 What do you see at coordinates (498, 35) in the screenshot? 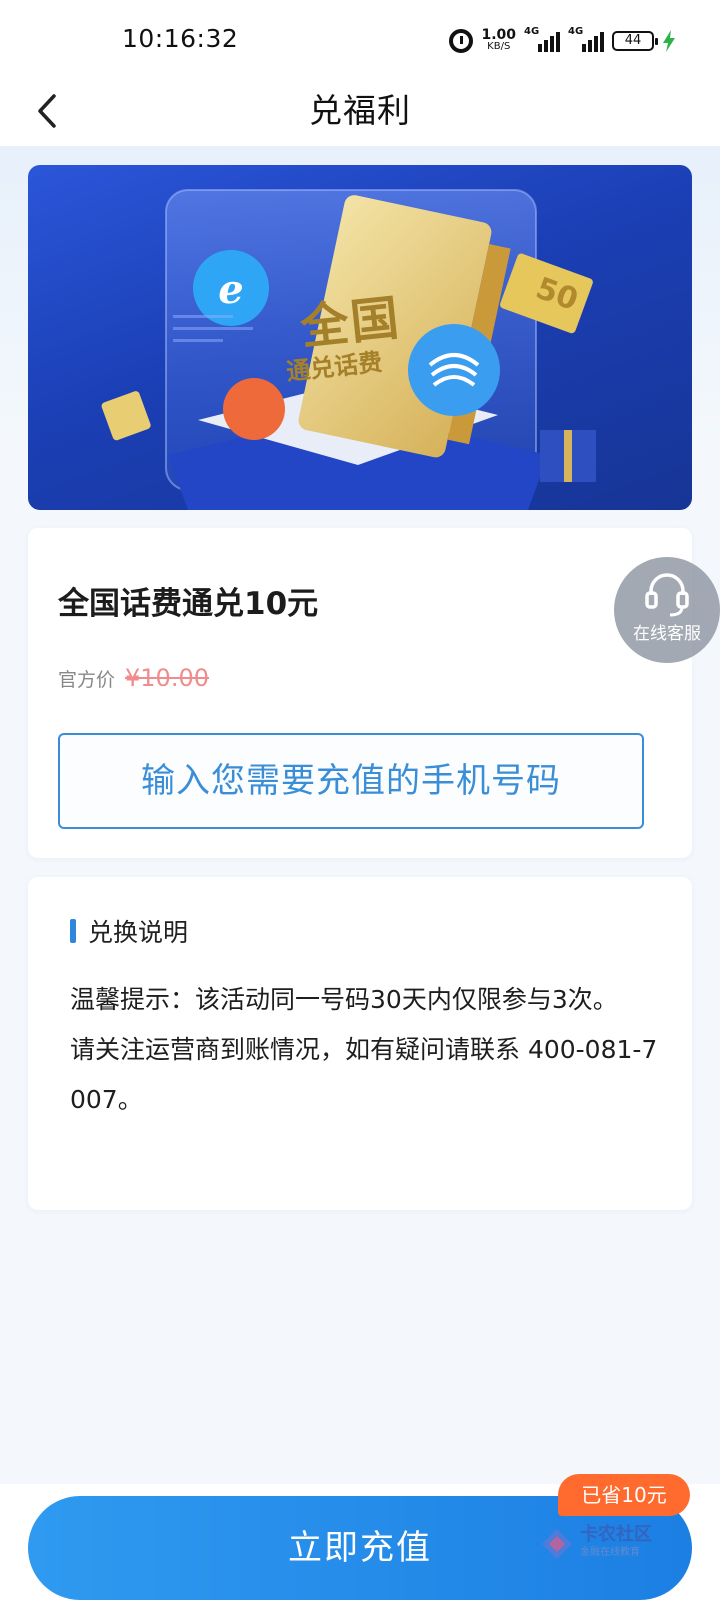
I see `network-speed-value: 1.00` at bounding box center [498, 35].